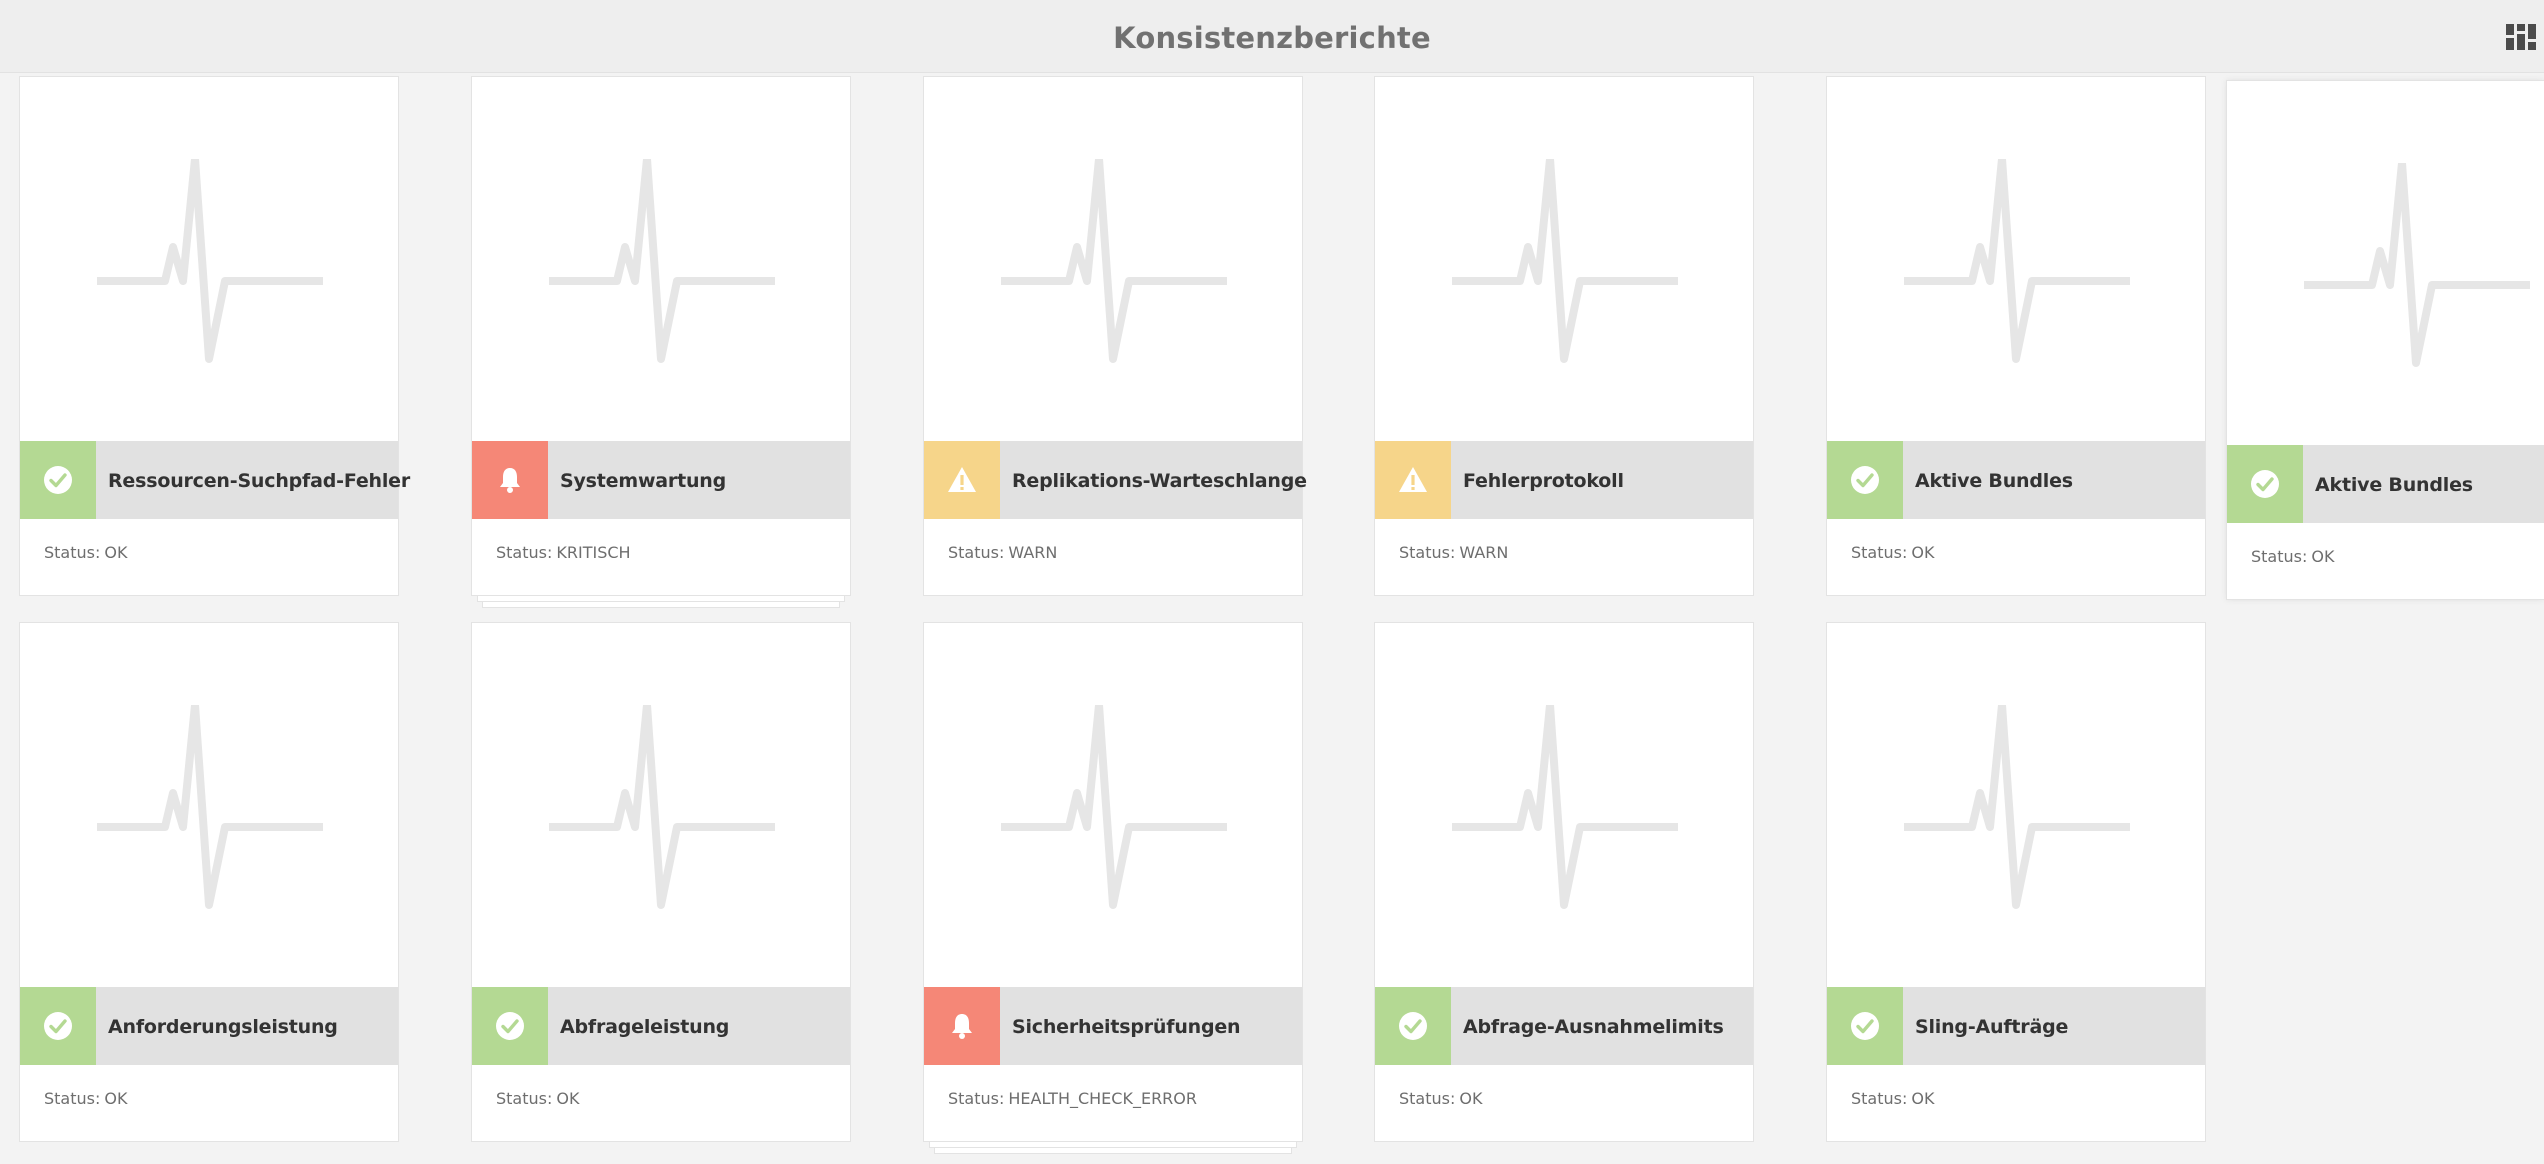 The height and width of the screenshot is (1164, 2544). What do you see at coordinates (259, 481) in the screenshot?
I see `card-title: Ressourcen-Suchpfad-Fehler` at bounding box center [259, 481].